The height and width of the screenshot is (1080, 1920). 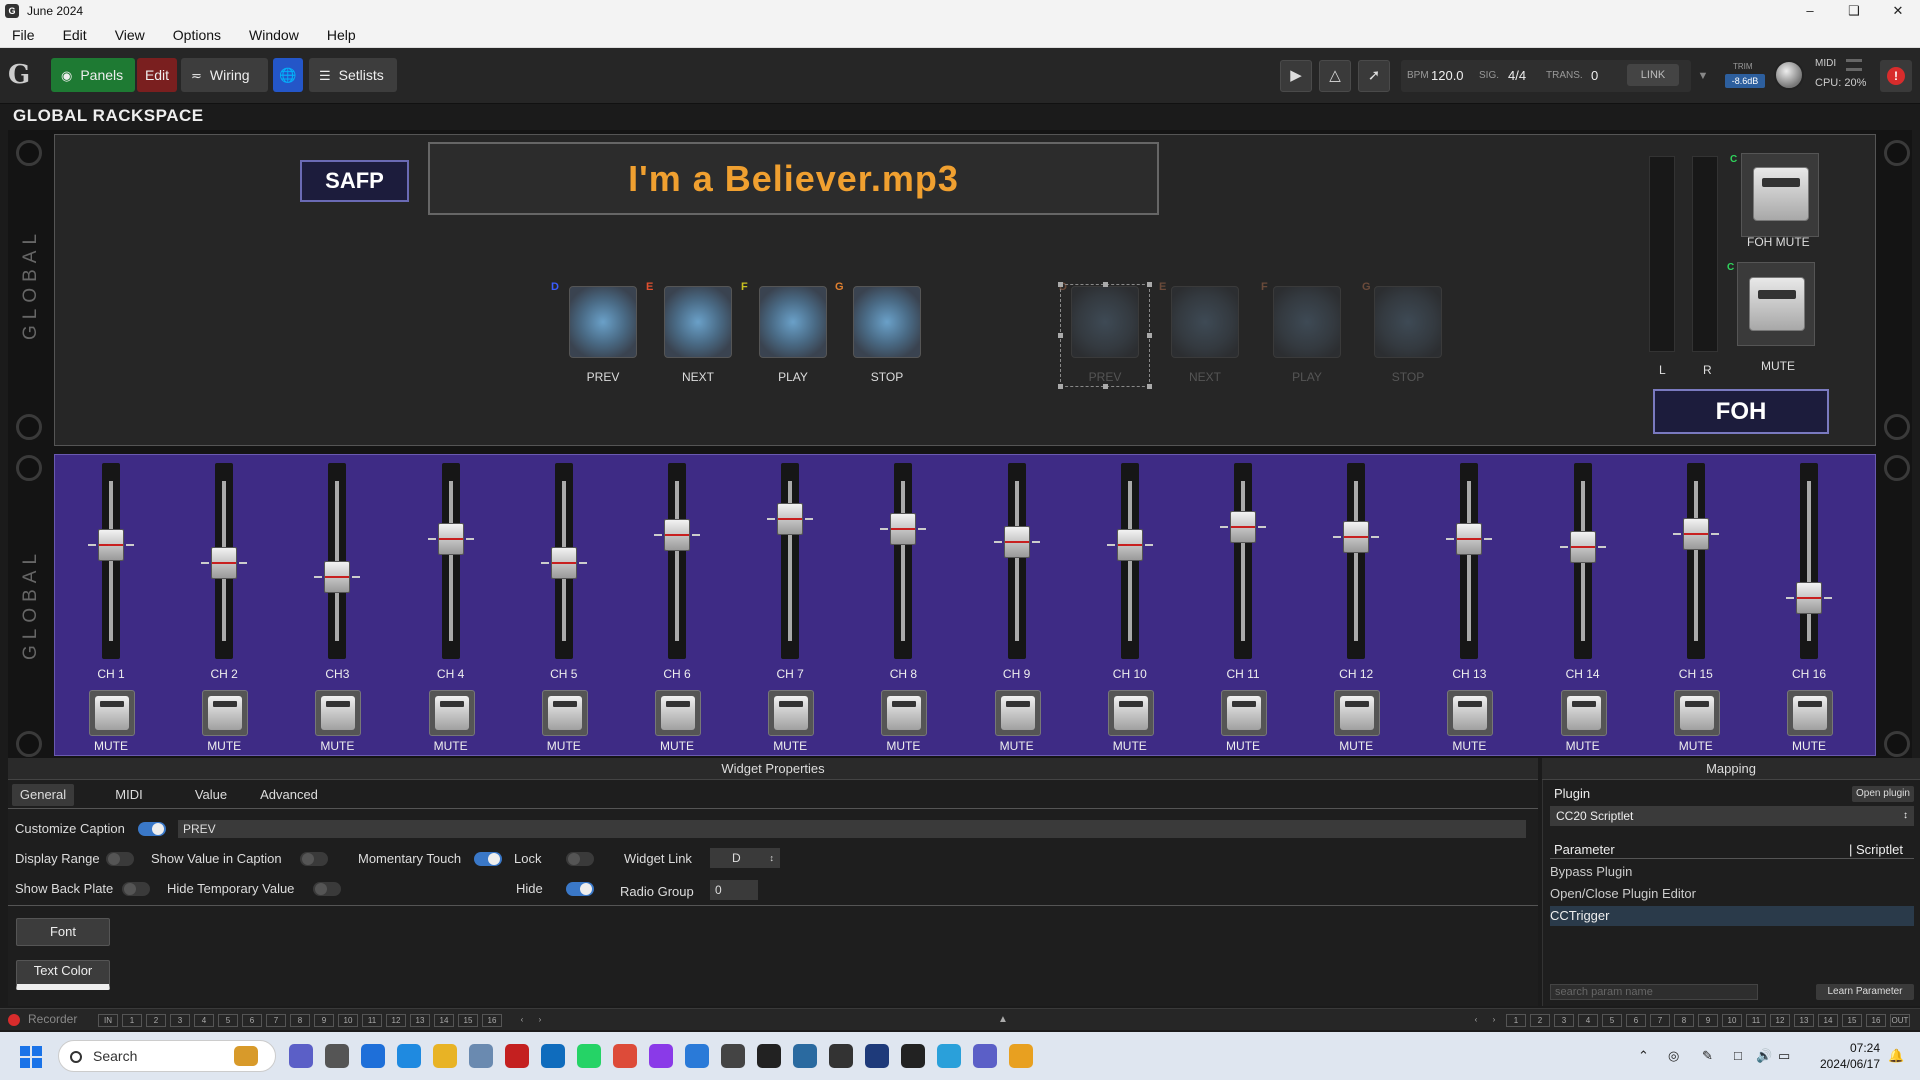 What do you see at coordinates (1898, 11) in the screenshot?
I see `close-button: ✕` at bounding box center [1898, 11].